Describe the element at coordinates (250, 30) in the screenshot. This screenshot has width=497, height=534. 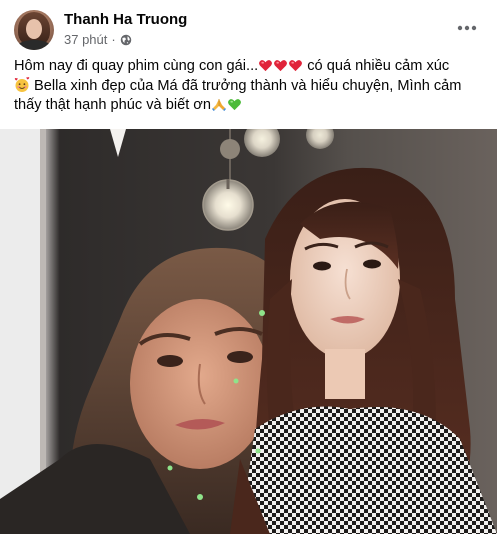
I see `post-header: Thanh Ha Truong 37 phút ·` at that location.